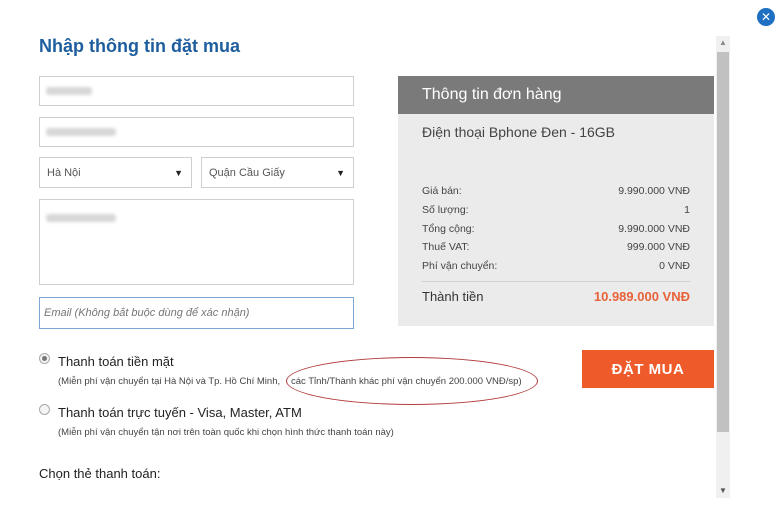  What do you see at coordinates (44, 409) in the screenshot?
I see `online-payment-radio` at bounding box center [44, 409].